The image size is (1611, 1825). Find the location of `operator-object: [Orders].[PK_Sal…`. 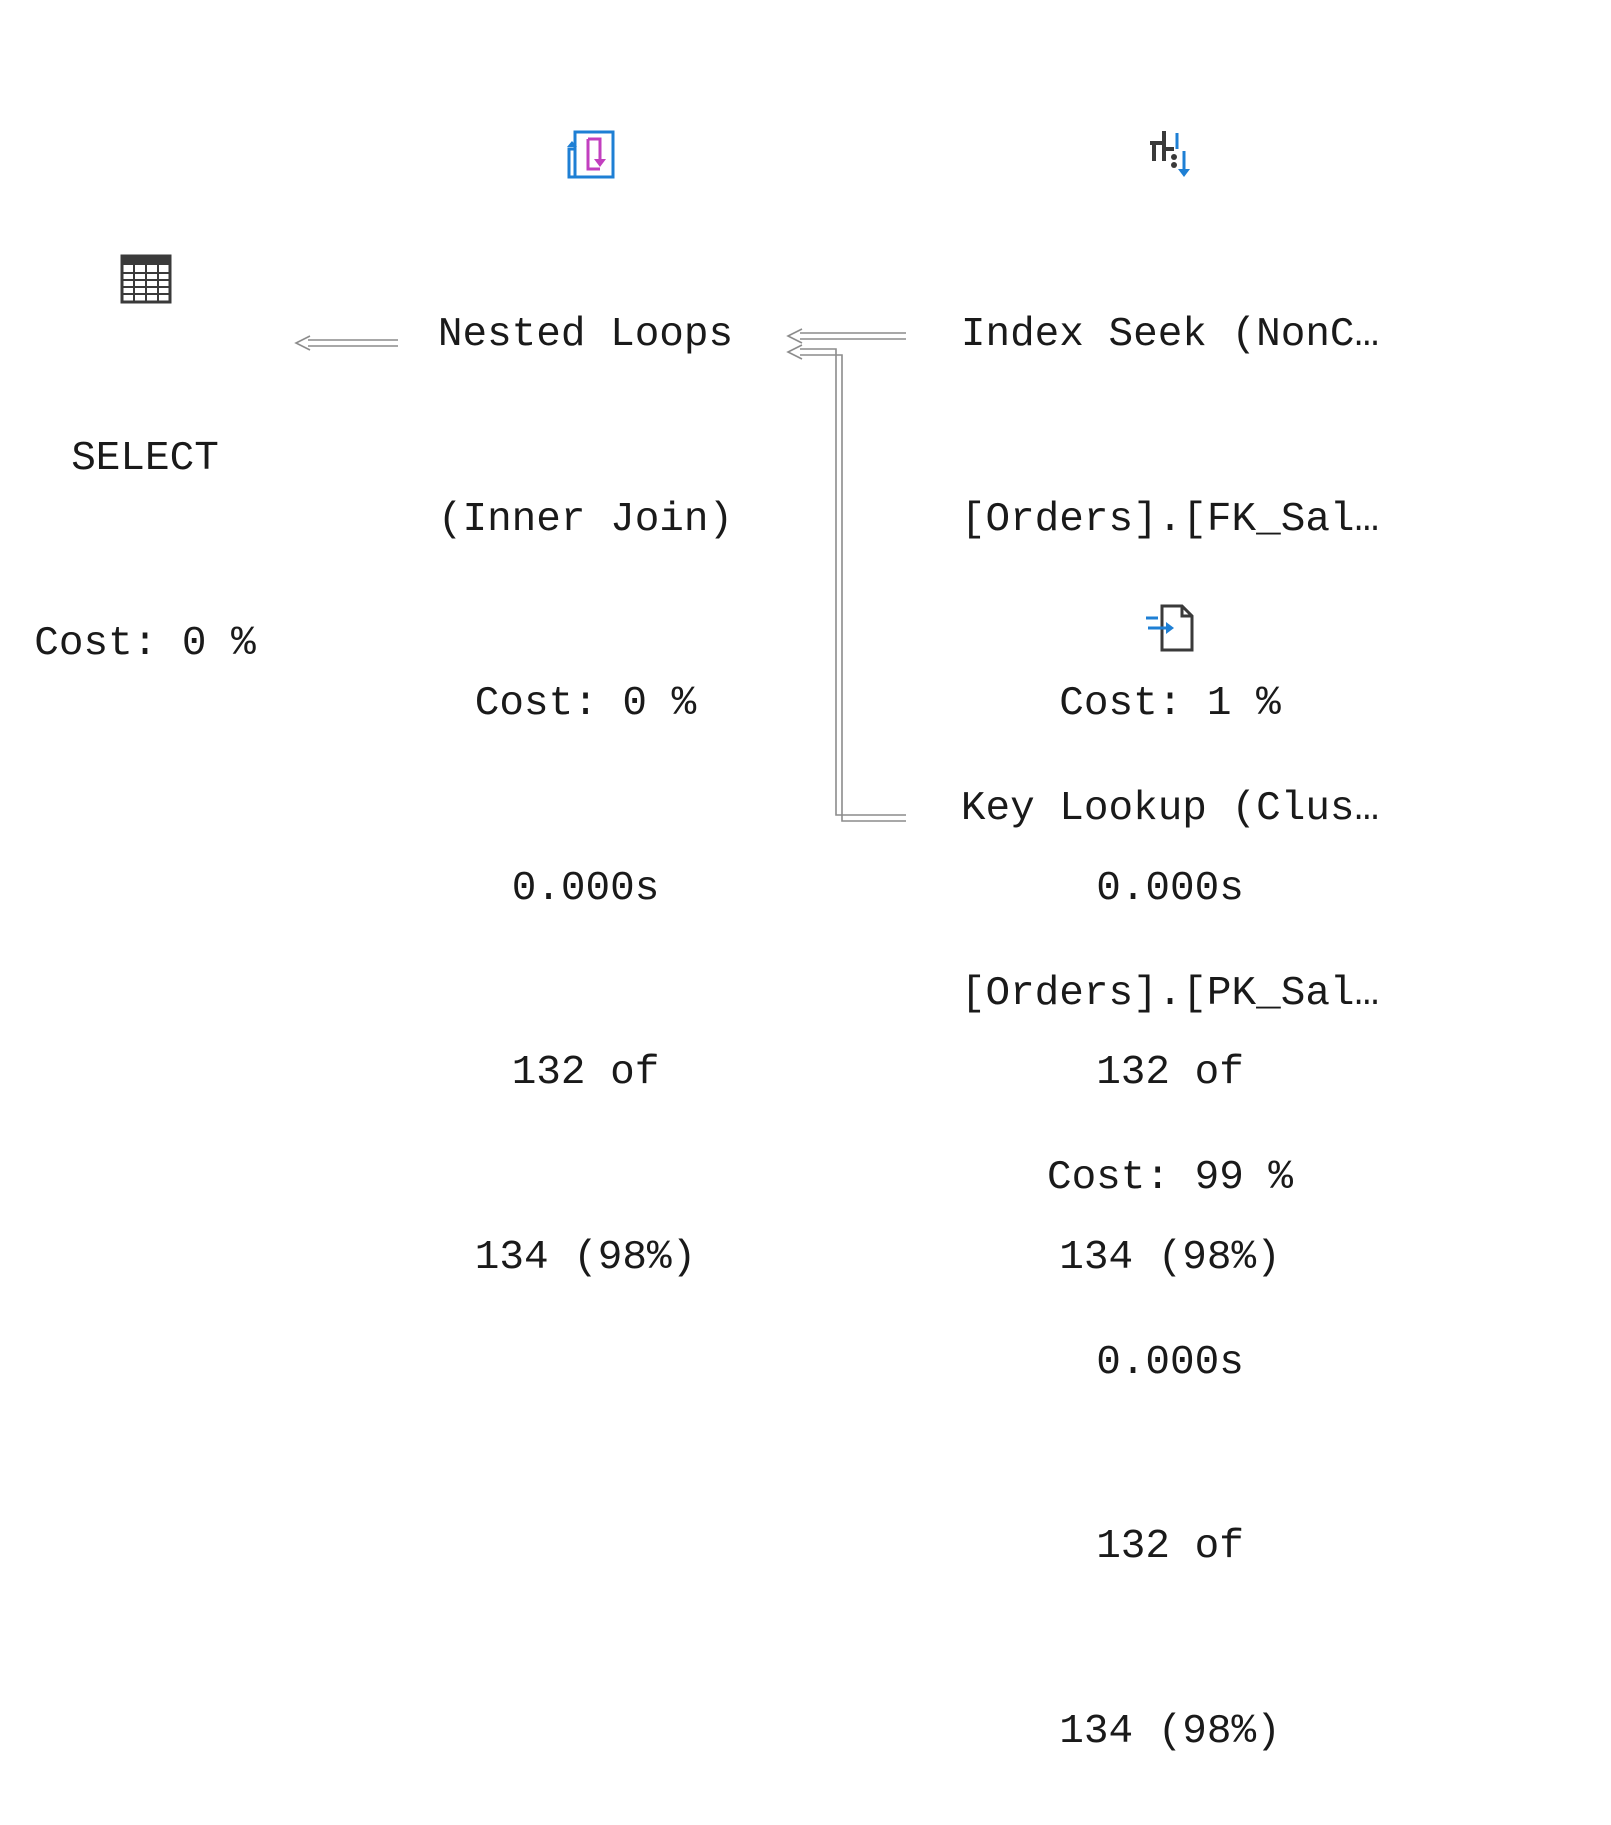

operator-object: [Orders].[PK_Sal… is located at coordinates (1170, 993).